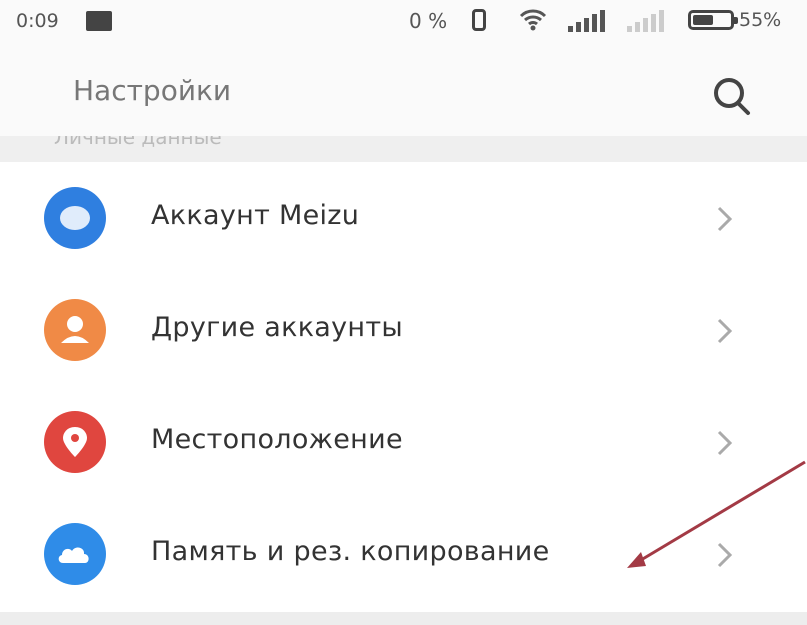 The width and height of the screenshot is (807, 625). Describe the element at coordinates (586, 21) in the screenshot. I see `signal-icon` at that location.